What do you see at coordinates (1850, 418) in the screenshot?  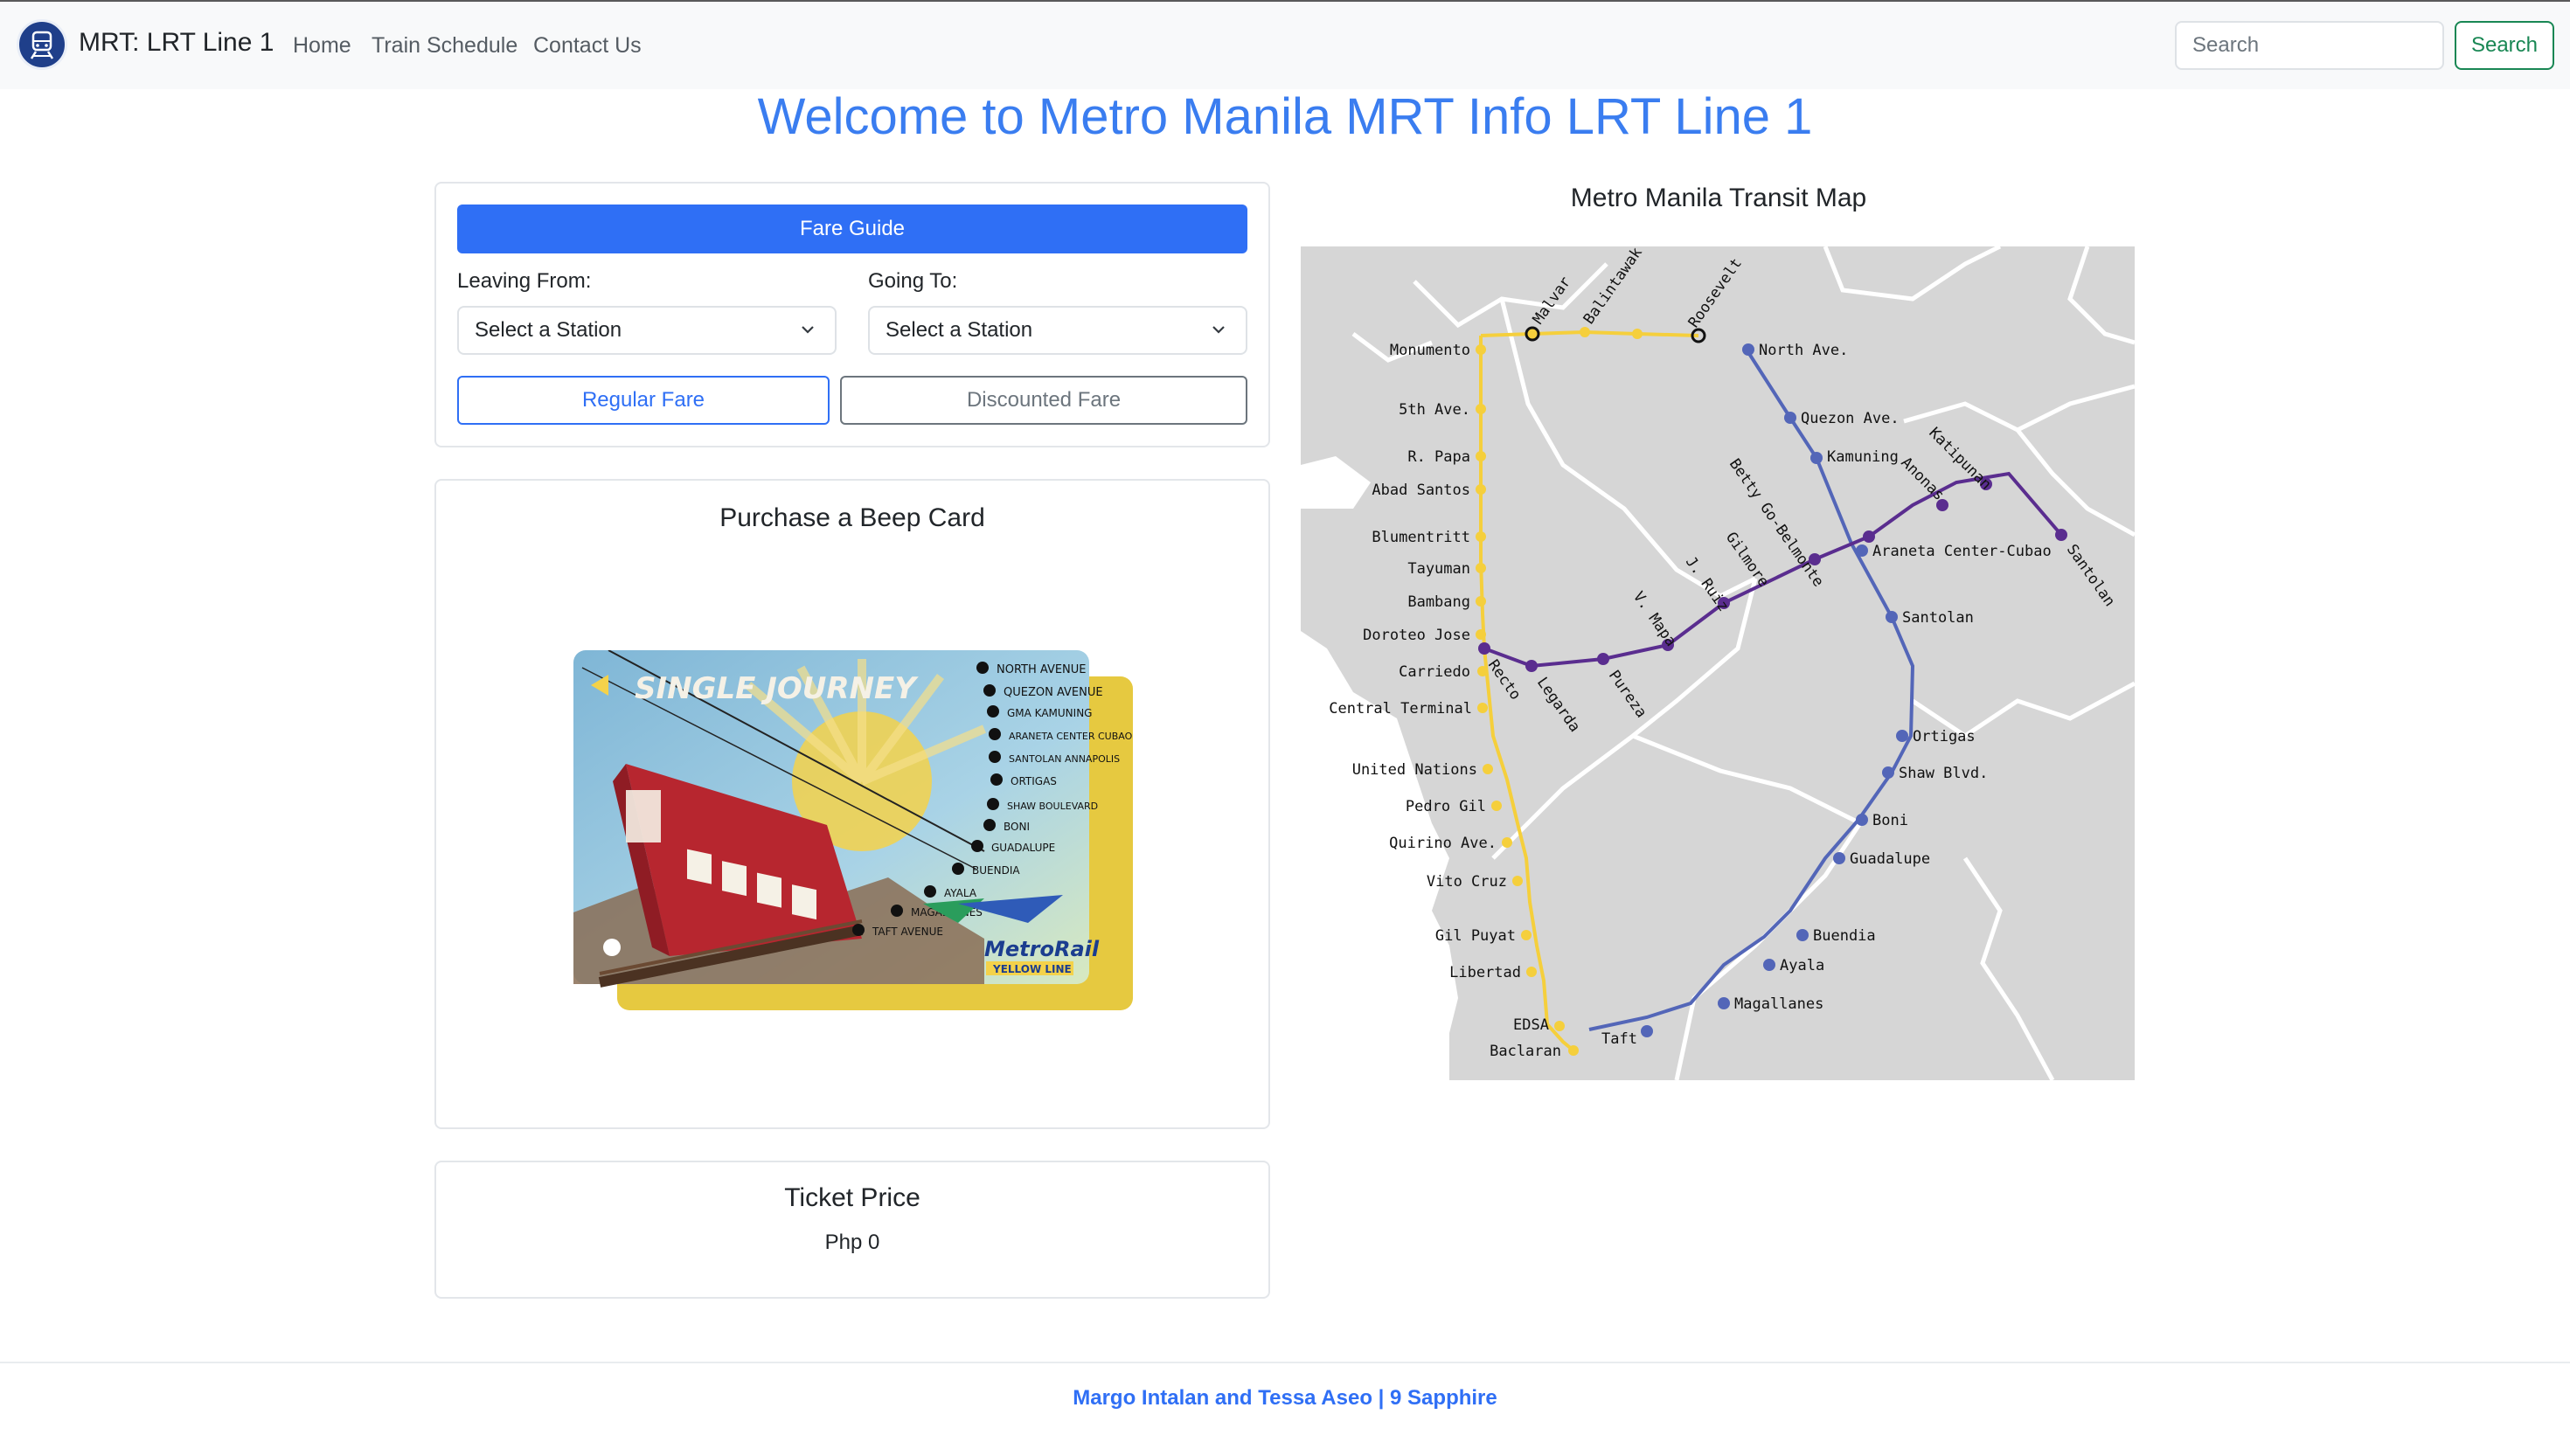 I see `svg-text: Quezon Ave.` at bounding box center [1850, 418].